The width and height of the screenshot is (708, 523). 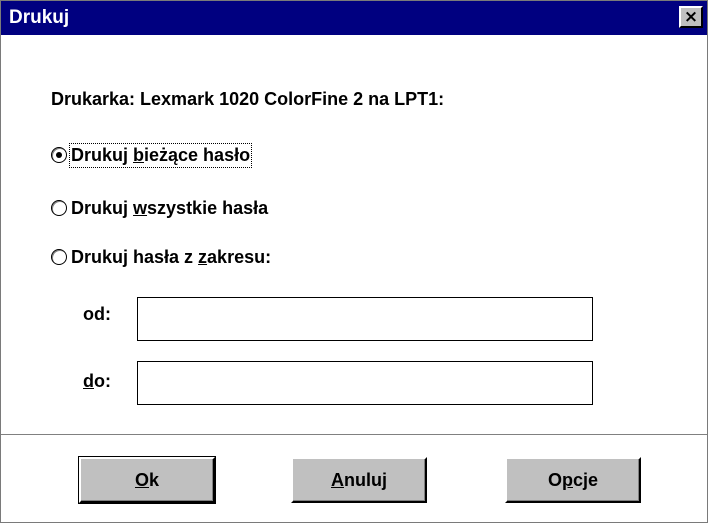 I want to click on ok-button: Ok, so click(x=147, y=480).